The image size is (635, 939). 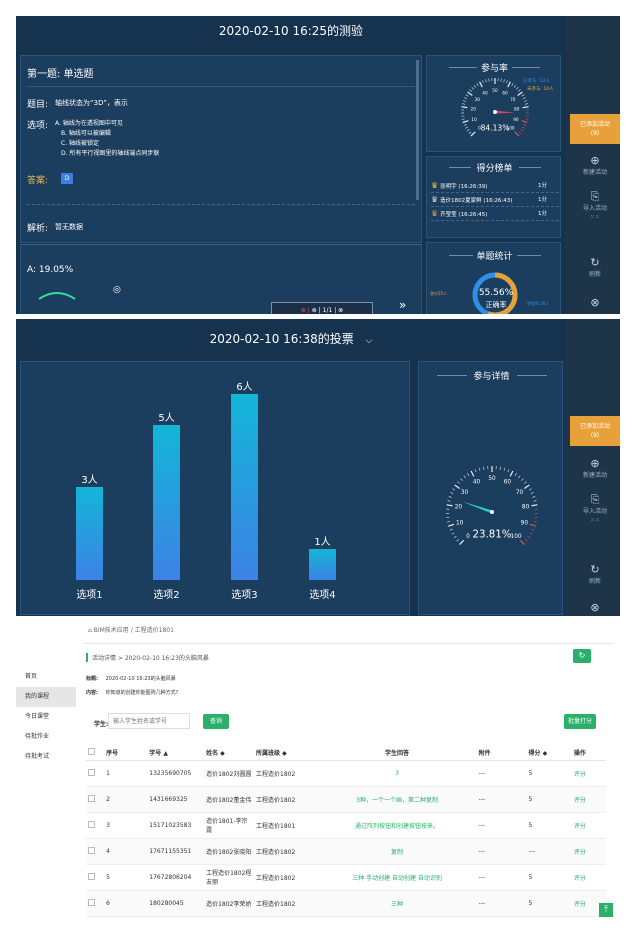 I want to click on refresh-button-2: ↻ 刷新, so click(x=595, y=574).